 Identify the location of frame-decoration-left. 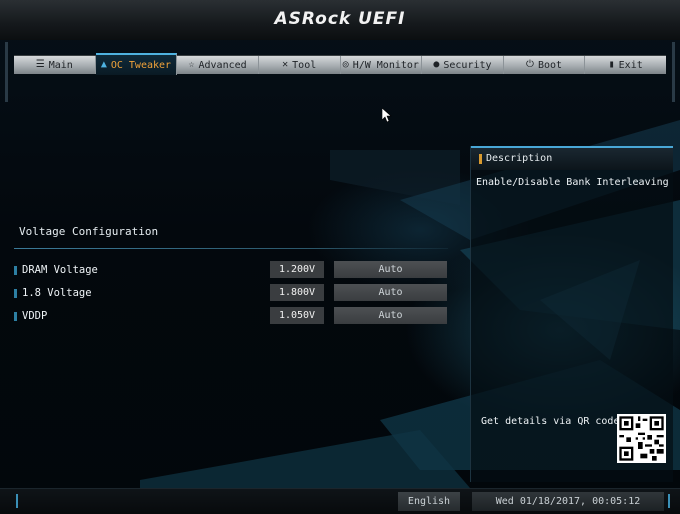
(6, 72).